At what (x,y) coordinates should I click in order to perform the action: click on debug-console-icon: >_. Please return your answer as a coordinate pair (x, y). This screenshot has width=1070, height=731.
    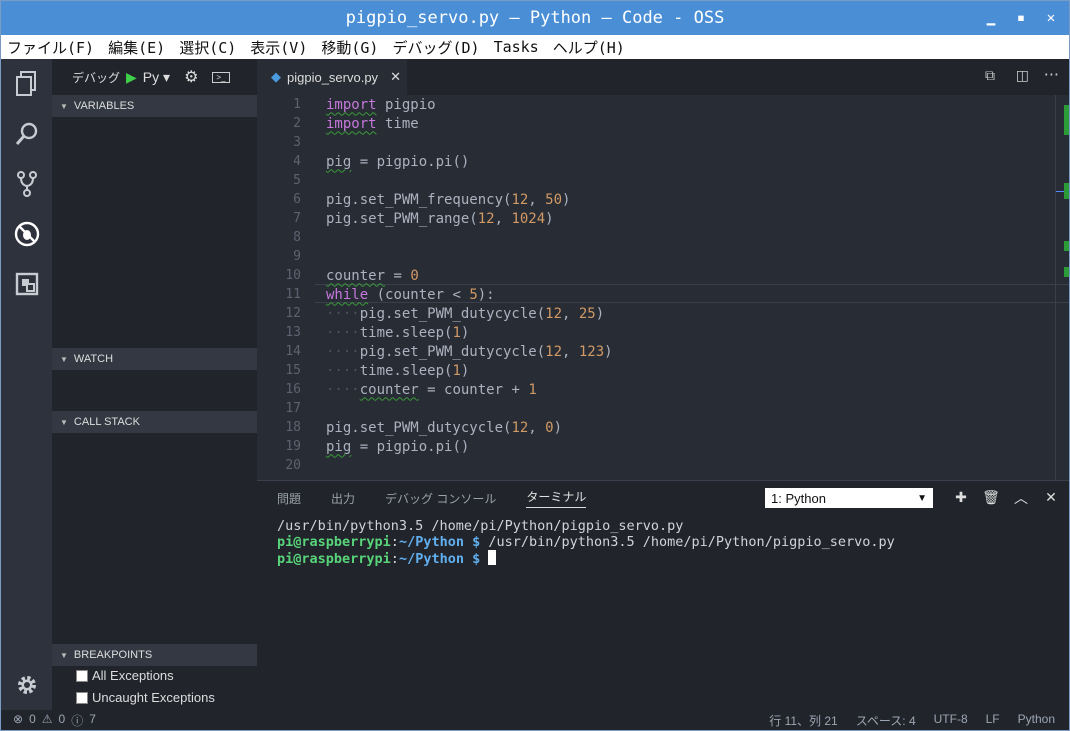
    Looking at the image, I should click on (221, 77).